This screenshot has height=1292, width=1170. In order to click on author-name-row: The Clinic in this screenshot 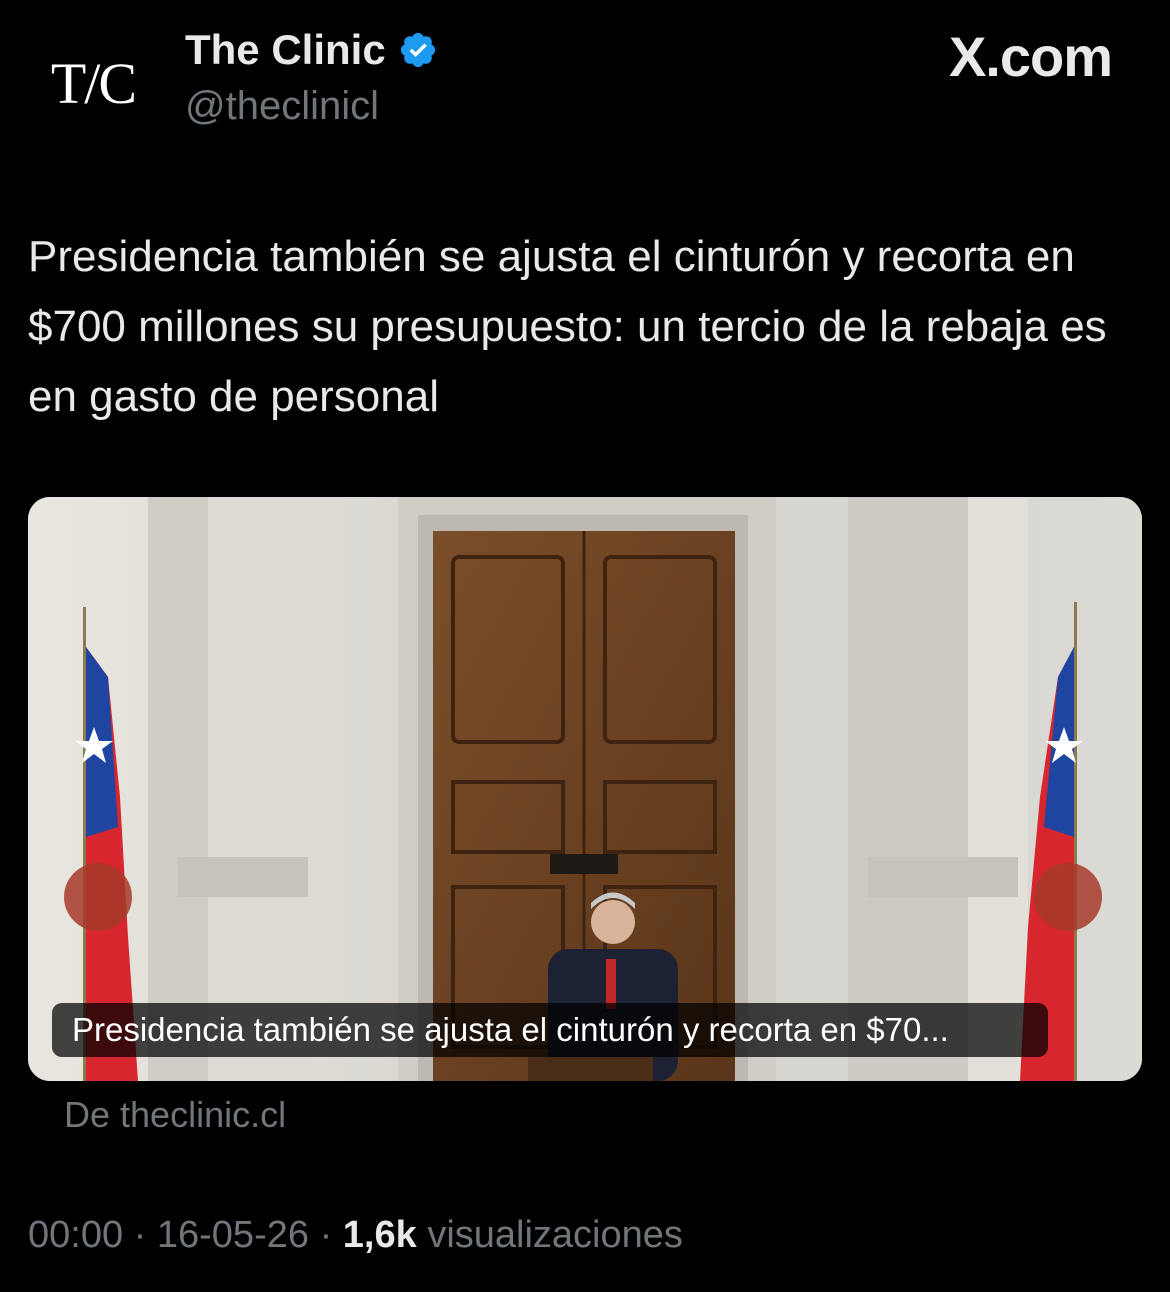, I will do `click(311, 50)`.